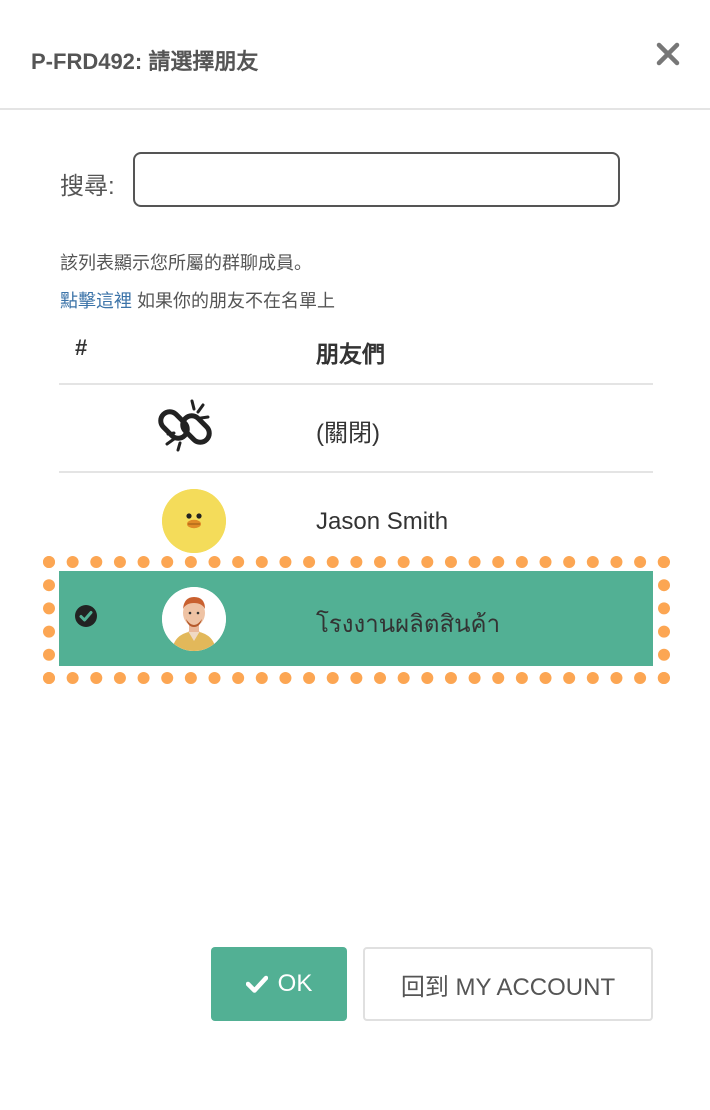  Describe the element at coordinates (185, 425) in the screenshot. I see `broken-link-icon` at that location.